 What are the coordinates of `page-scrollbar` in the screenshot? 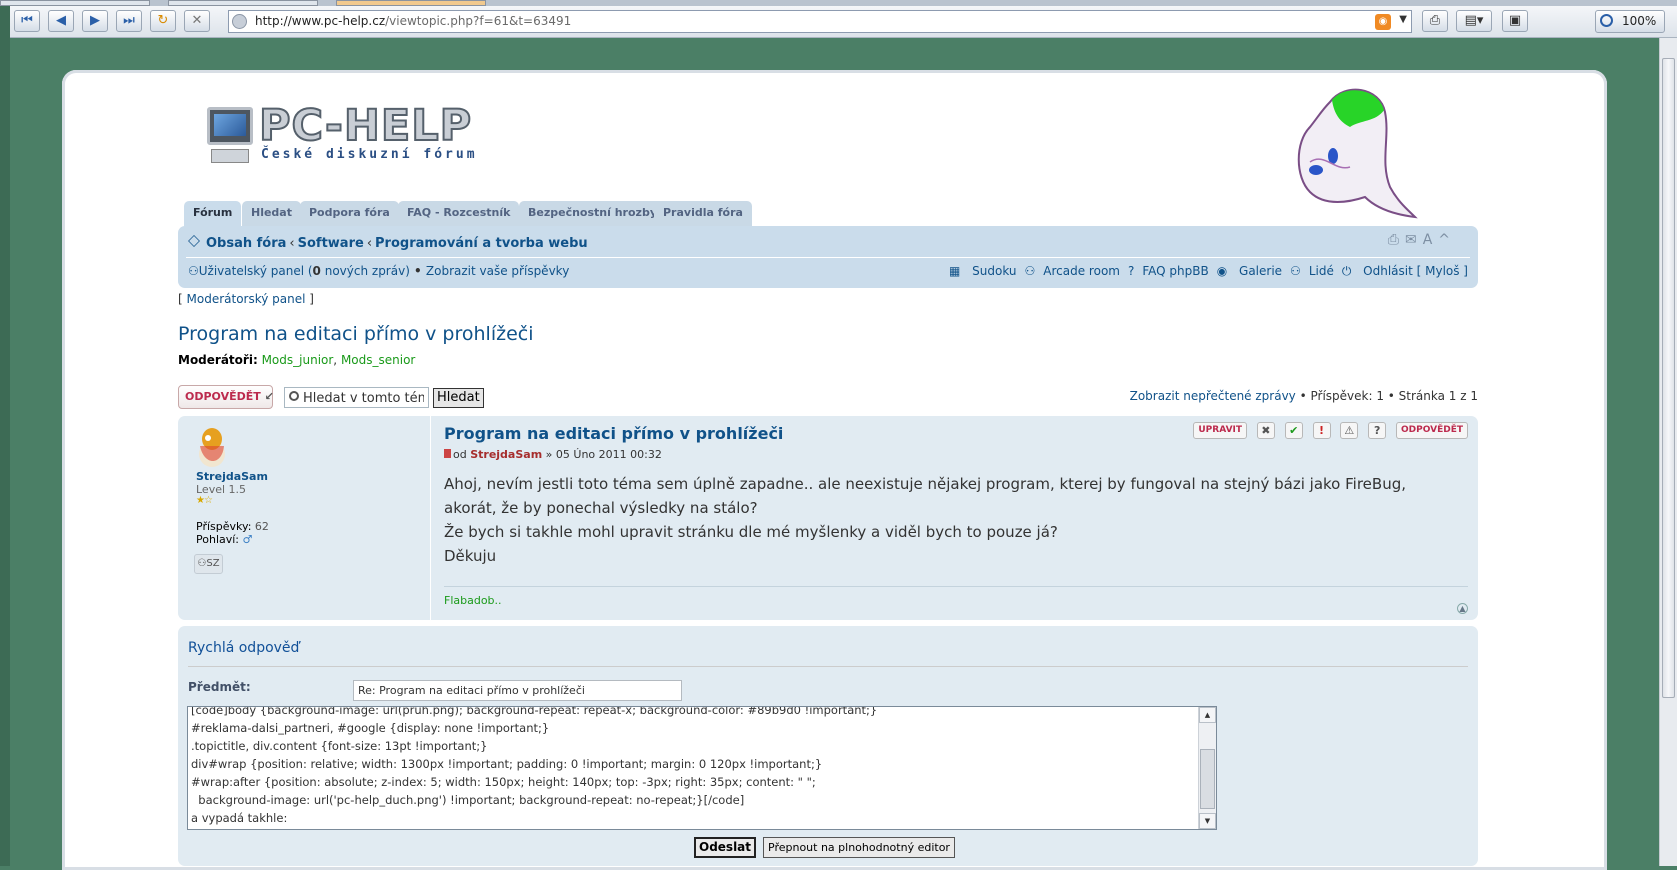 It's located at (1668, 452).